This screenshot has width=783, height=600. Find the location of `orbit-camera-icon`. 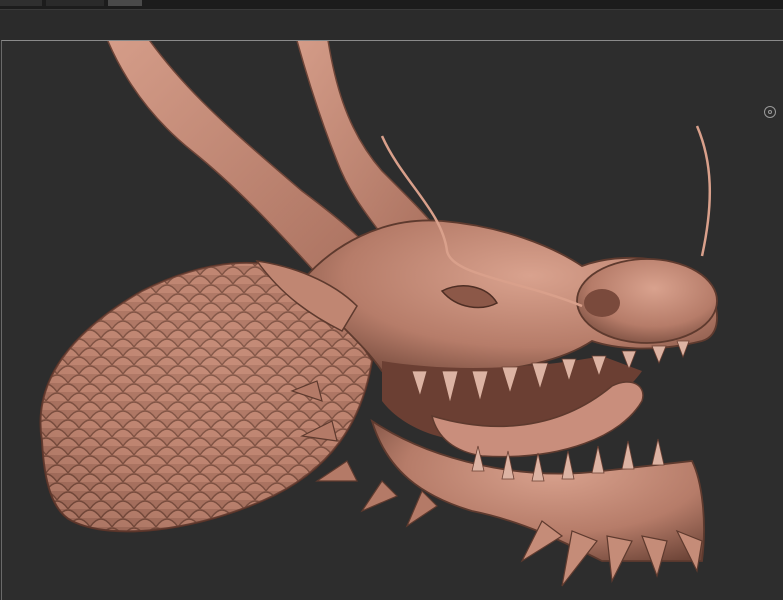

orbit-camera-icon is located at coordinates (770, 112).